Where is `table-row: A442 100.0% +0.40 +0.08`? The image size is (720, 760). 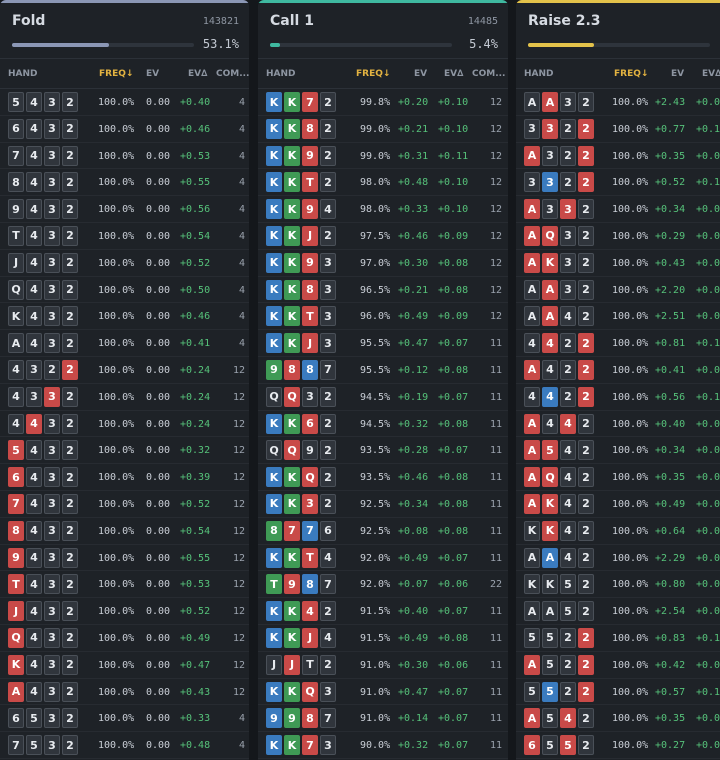
table-row: A442 100.0% +0.40 +0.08 is located at coordinates (618, 424).